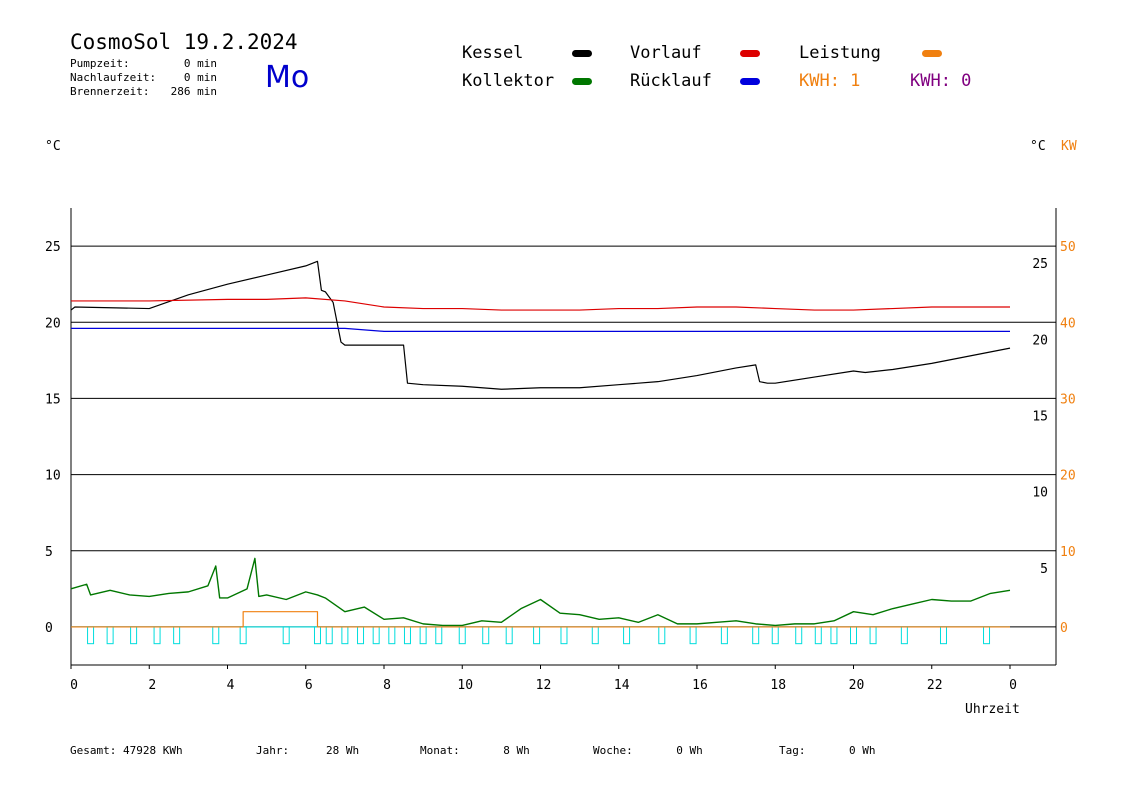 Image resolution: width=1148 pixels, height=812 pixels. What do you see at coordinates (540, 592) in the screenshot?
I see `series-kollektor` at bounding box center [540, 592].